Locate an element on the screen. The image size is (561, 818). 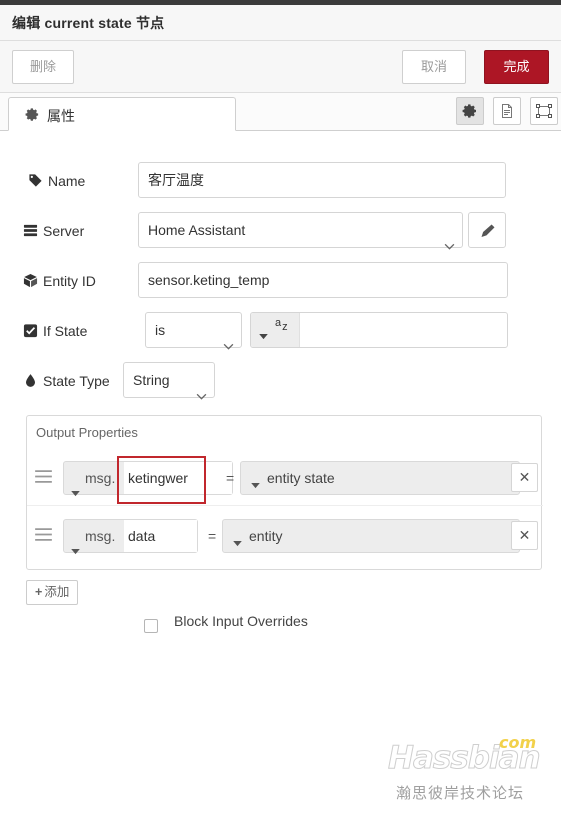
if-state-type-button: az is located at coordinates (275, 330).